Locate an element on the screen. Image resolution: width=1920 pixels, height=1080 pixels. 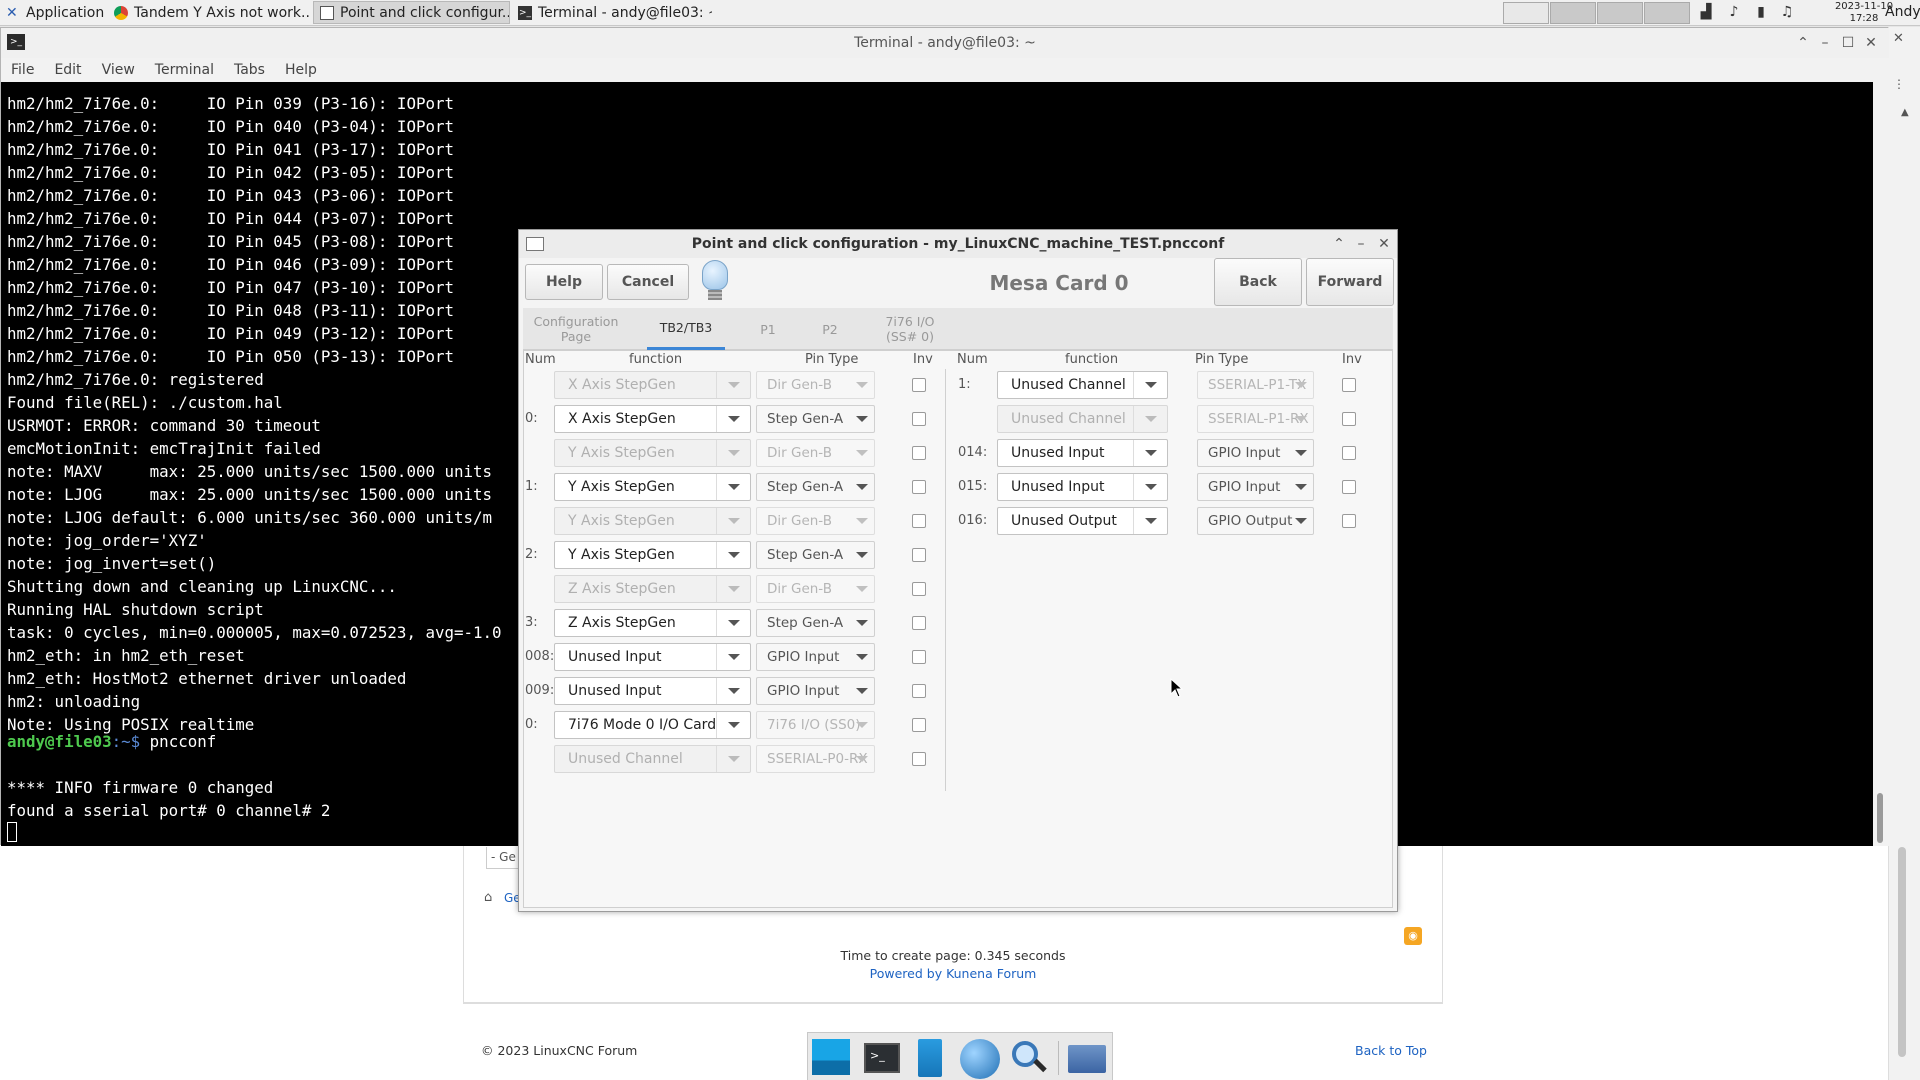
help-button: Help is located at coordinates (564, 282).